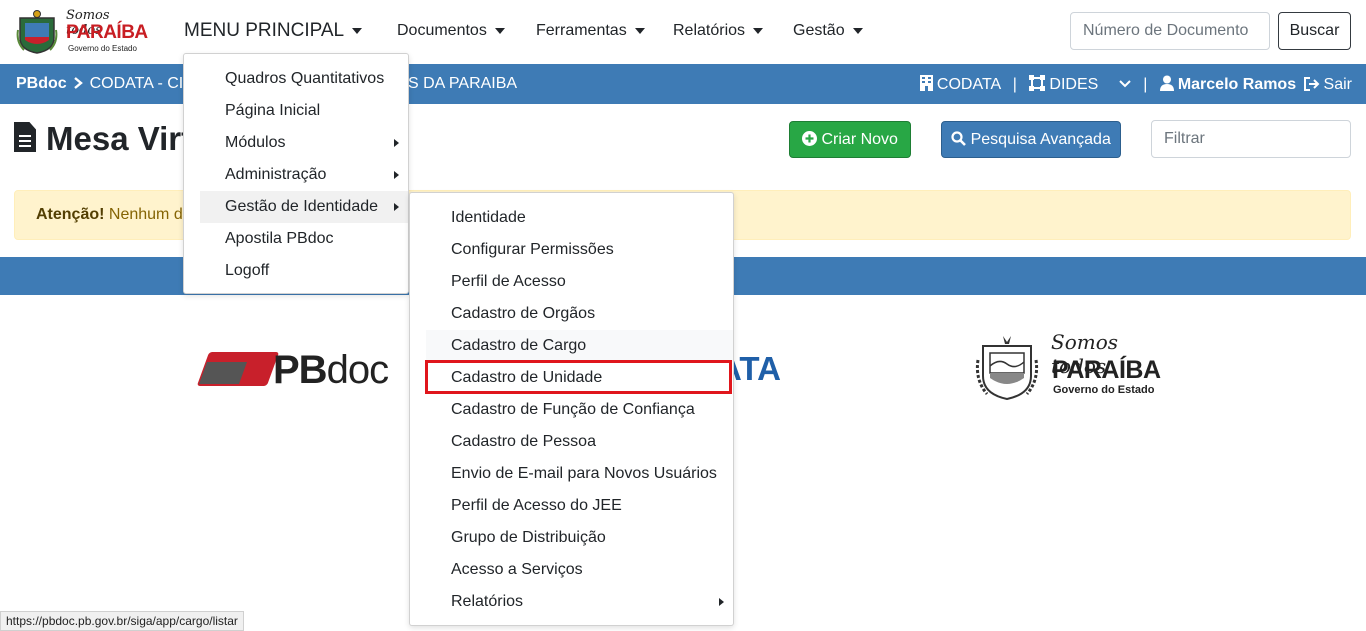  Describe the element at coordinates (968, 84) in the screenshot. I see `unit-codata: CODATA` at that location.